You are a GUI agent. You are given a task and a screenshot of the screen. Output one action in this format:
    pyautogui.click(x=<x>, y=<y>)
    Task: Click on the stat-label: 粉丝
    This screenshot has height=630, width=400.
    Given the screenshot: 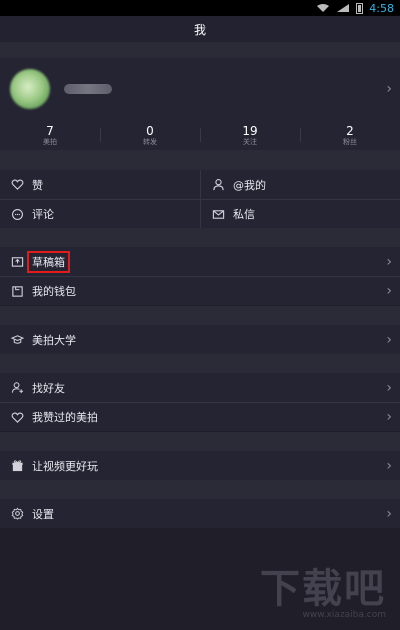 What is the action you would take?
    pyautogui.click(x=350, y=141)
    